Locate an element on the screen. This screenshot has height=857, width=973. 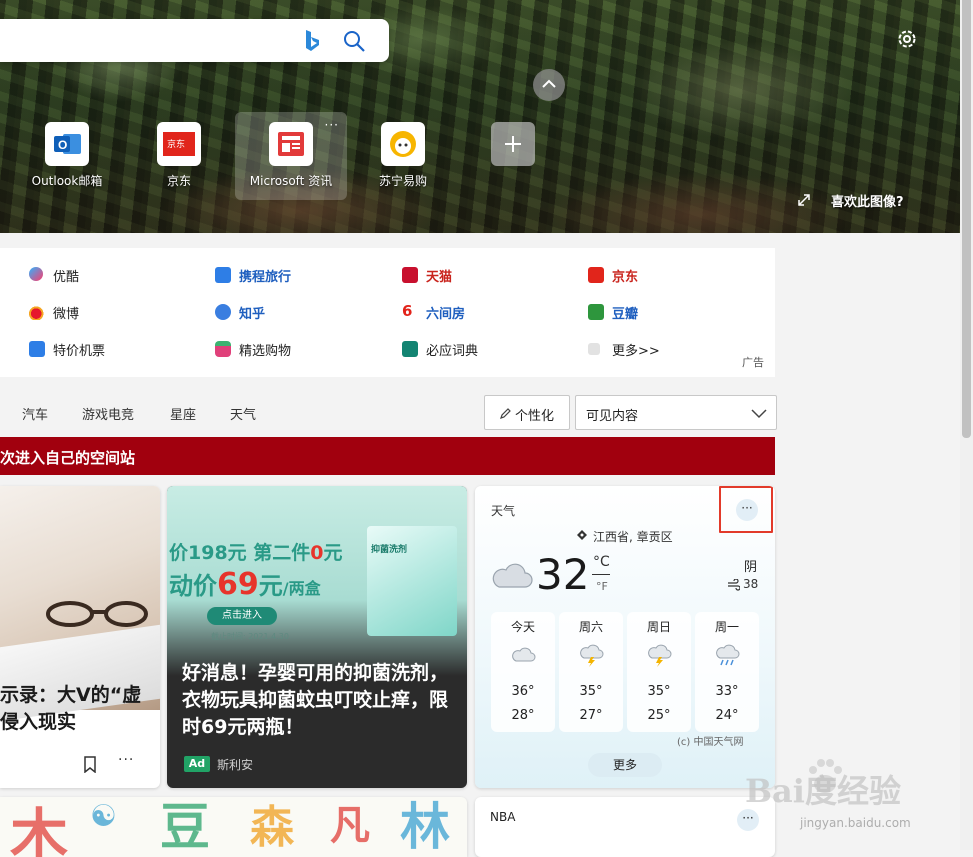
link-label: 豆瓣 is located at coordinates (625, 314).